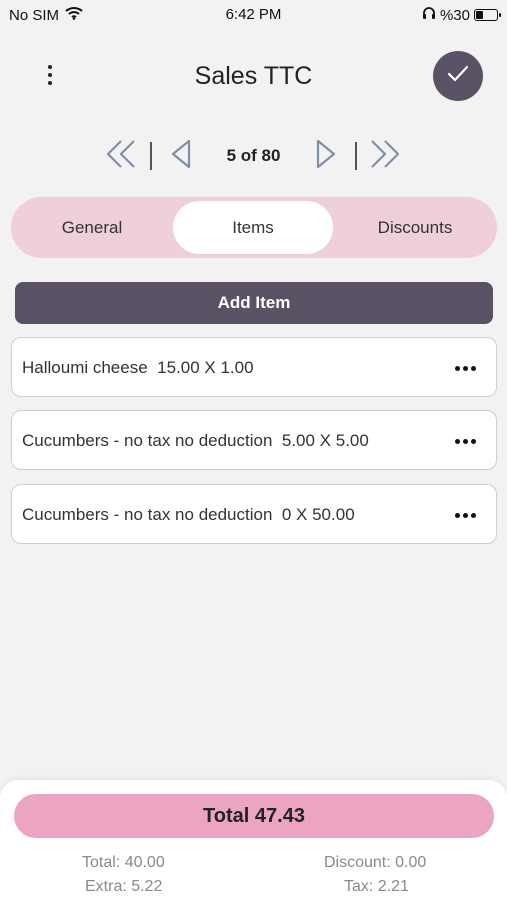  I want to click on tab-items: Items, so click(253, 227).